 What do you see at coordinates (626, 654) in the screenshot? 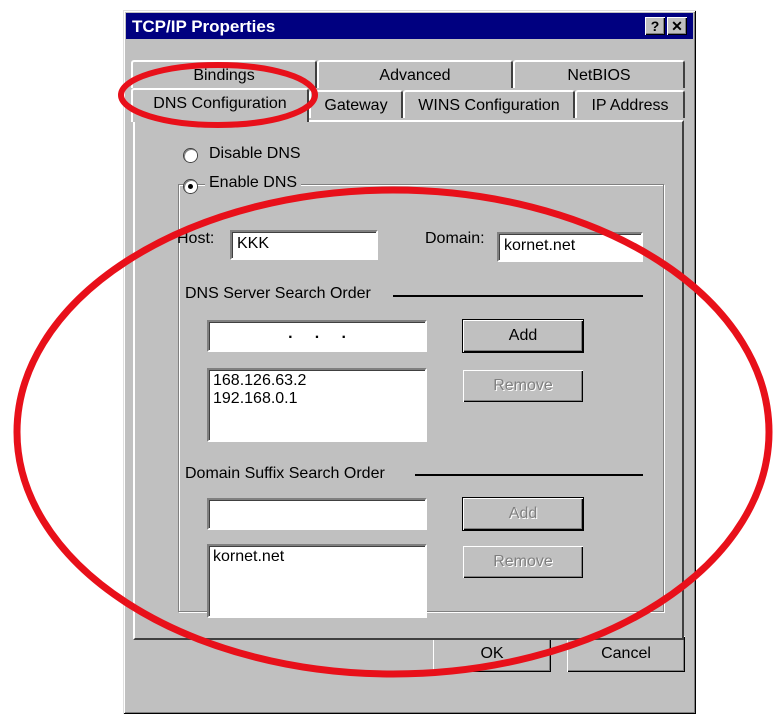
I see `cancel-button: Cancel` at bounding box center [626, 654].